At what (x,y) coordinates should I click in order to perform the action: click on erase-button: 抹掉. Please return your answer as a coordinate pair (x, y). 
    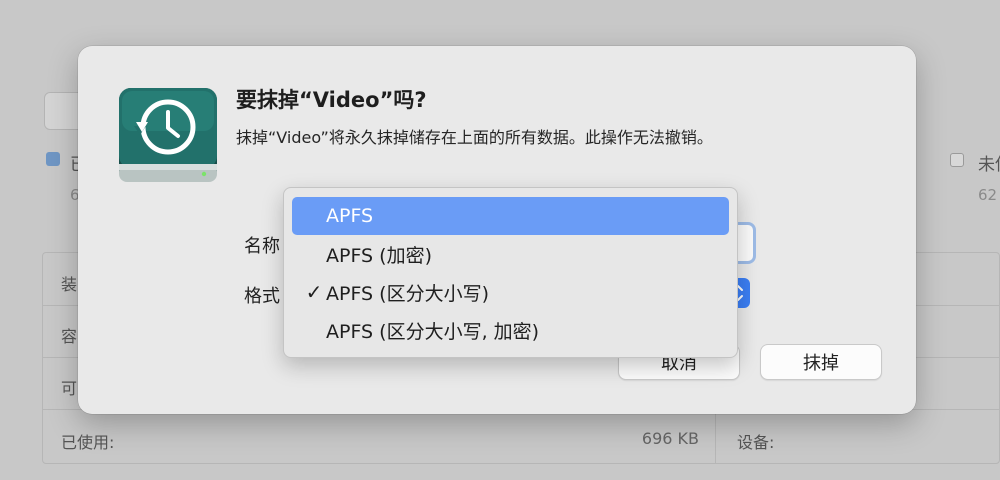
    Looking at the image, I should click on (821, 362).